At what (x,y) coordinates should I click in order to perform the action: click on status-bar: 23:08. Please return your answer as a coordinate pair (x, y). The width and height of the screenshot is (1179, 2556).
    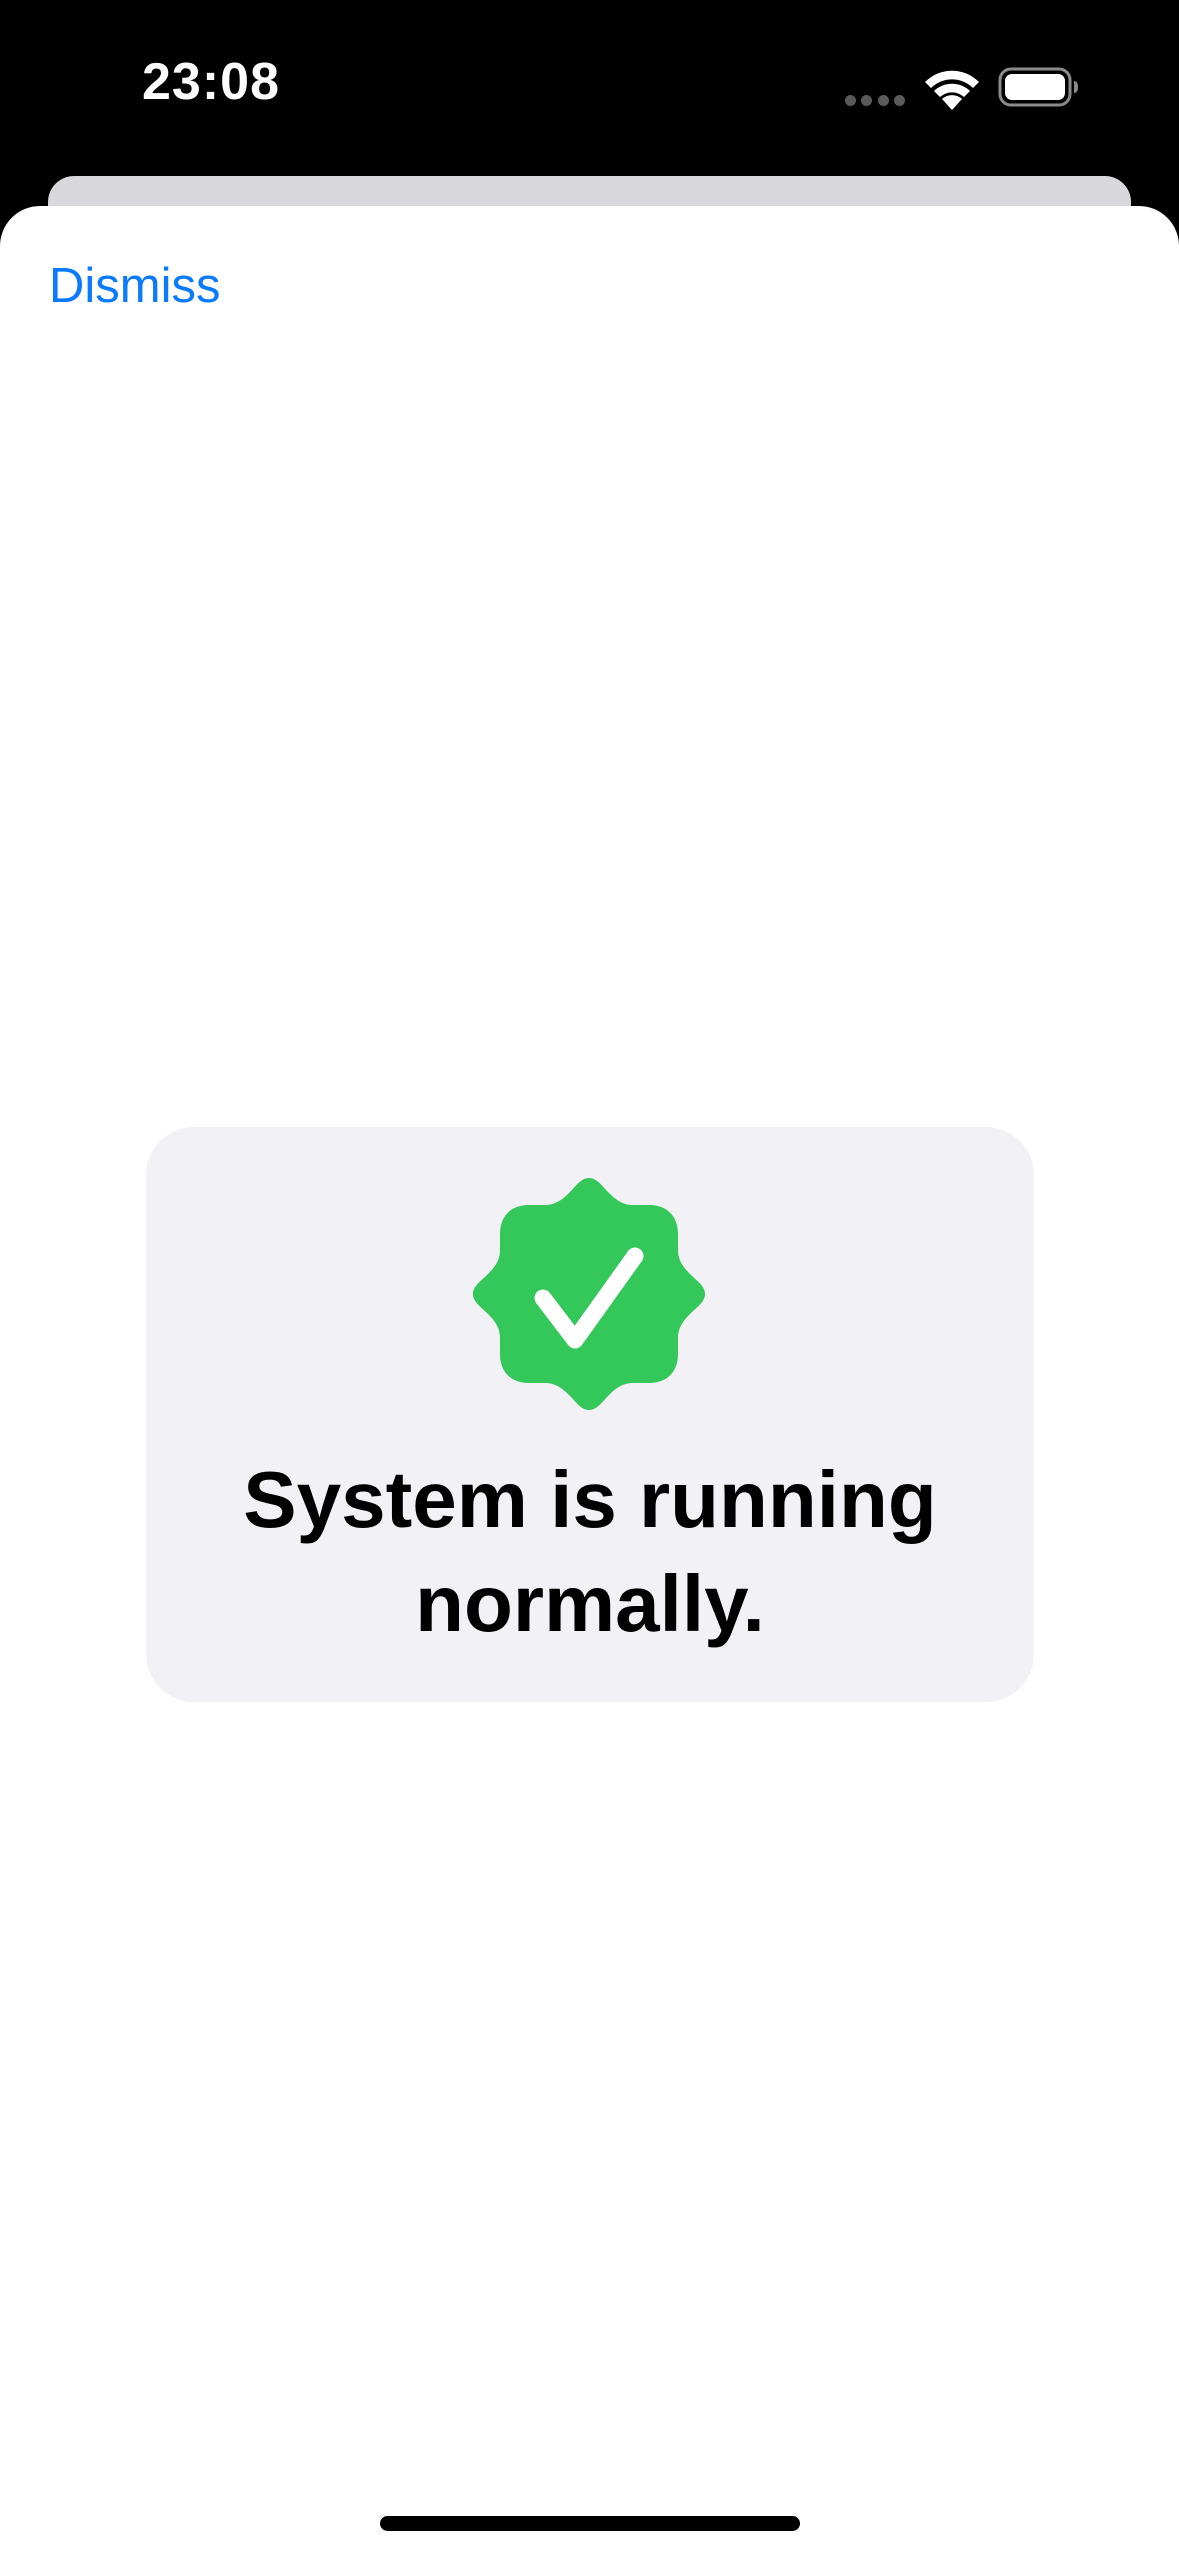
    Looking at the image, I should click on (589, 88).